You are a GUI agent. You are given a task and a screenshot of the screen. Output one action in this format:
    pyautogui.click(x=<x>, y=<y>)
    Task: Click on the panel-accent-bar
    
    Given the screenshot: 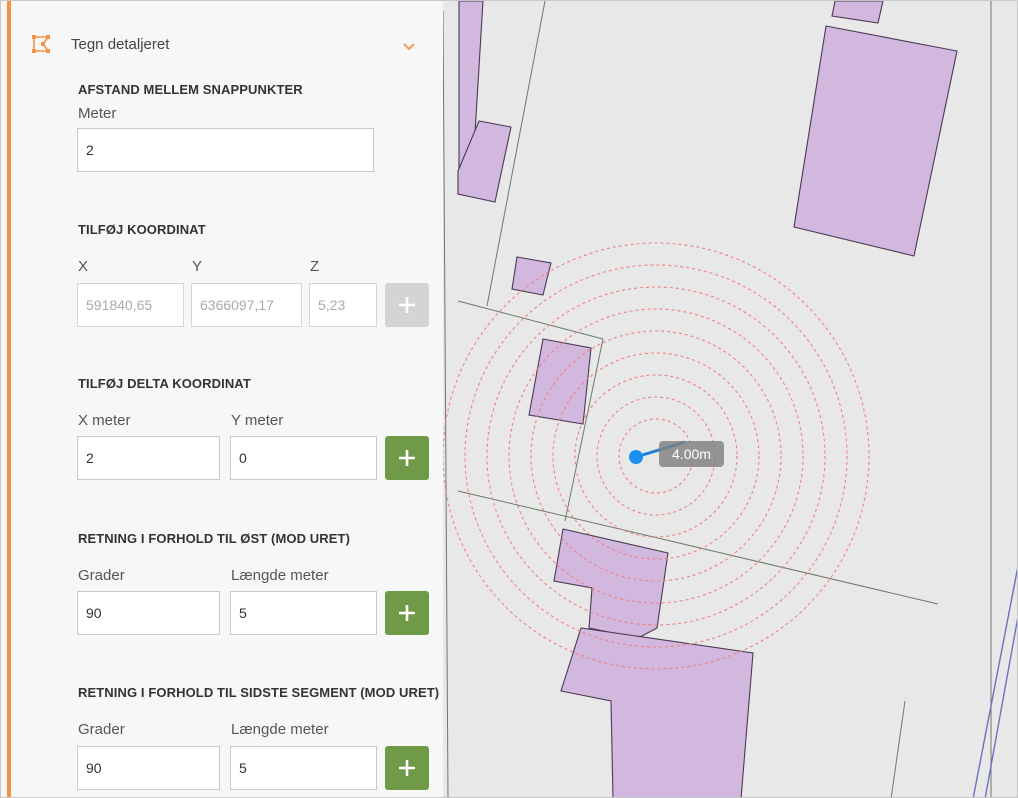 What is the action you would take?
    pyautogui.click(x=9, y=399)
    